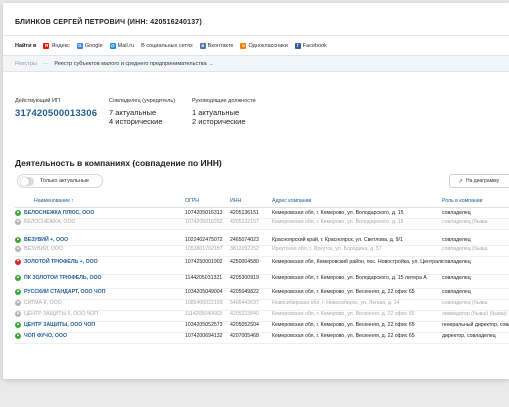  Describe the element at coordinates (264, 45) in the screenshot. I see `search-link-ok: о Одноклассники` at that location.